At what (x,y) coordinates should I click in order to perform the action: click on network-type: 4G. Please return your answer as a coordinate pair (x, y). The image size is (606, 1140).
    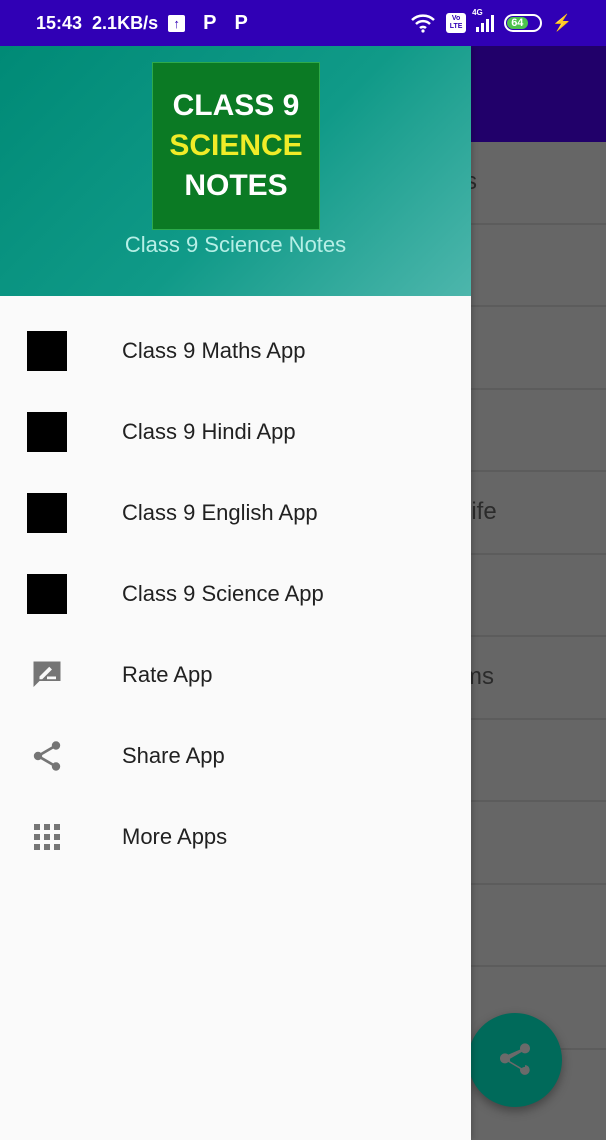
    Looking at the image, I should click on (477, 12).